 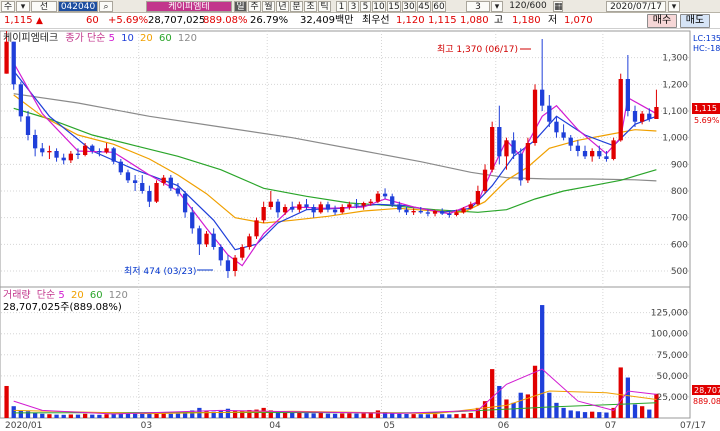 What do you see at coordinates (707, 120) in the screenshot?
I see `change-pct-axis-label: 5.69%` at bounding box center [707, 120].